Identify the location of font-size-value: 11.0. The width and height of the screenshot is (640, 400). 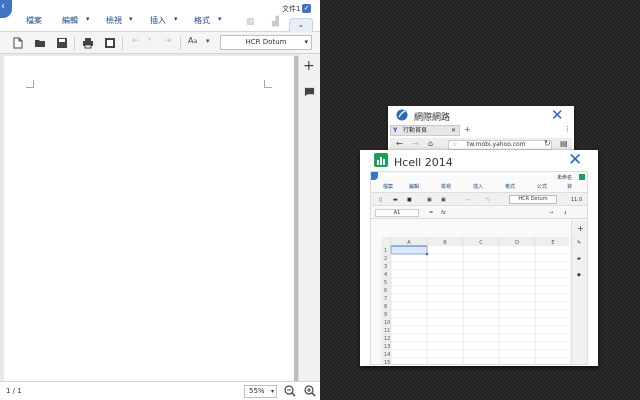
(577, 200).